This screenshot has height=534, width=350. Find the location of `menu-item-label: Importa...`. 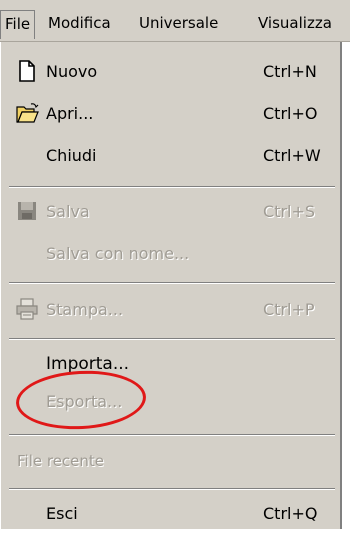

menu-item-label: Importa... is located at coordinates (88, 364).